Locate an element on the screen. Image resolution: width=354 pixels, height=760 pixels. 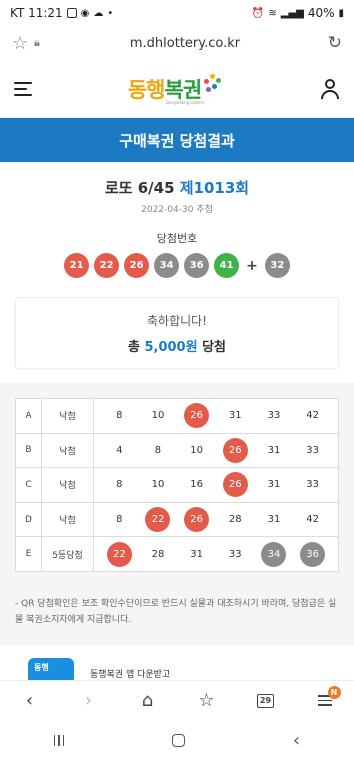
game-numbers: 8 22 26 28 31 42 is located at coordinates (216, 519).